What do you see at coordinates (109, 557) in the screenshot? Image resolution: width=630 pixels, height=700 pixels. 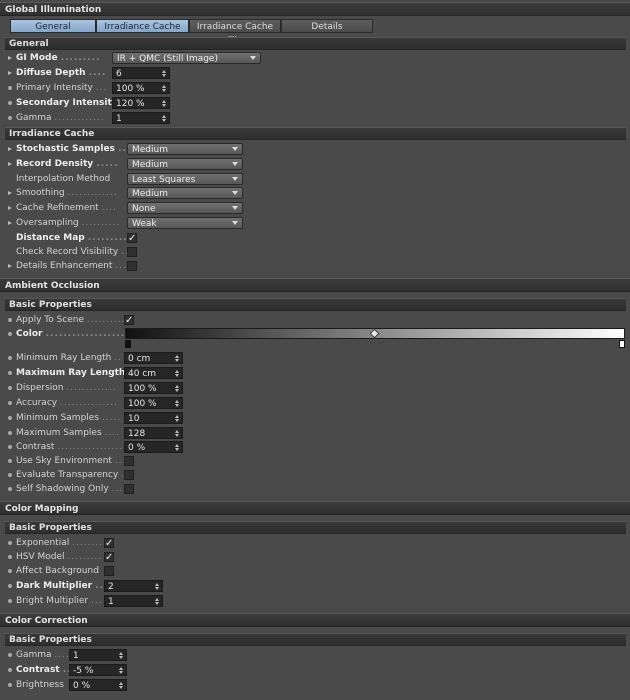 I see `hsv-model-checkbox: ✓` at bounding box center [109, 557].